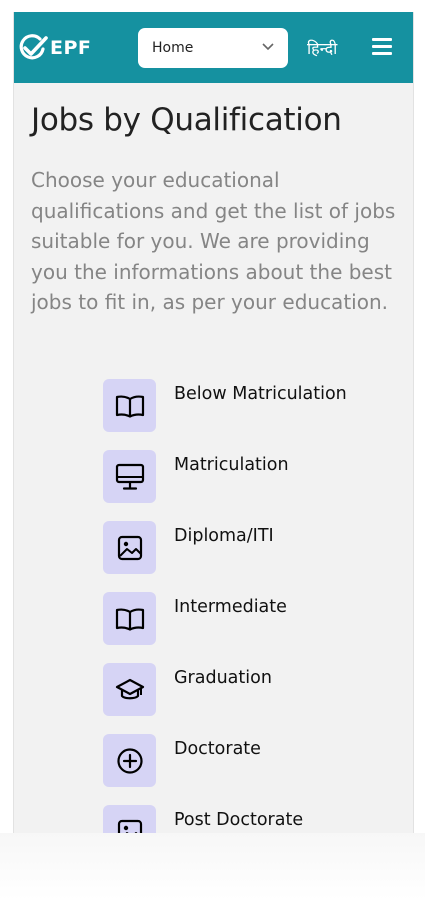  What do you see at coordinates (260, 394) in the screenshot?
I see `qualification-label: Below Matriculation` at bounding box center [260, 394].